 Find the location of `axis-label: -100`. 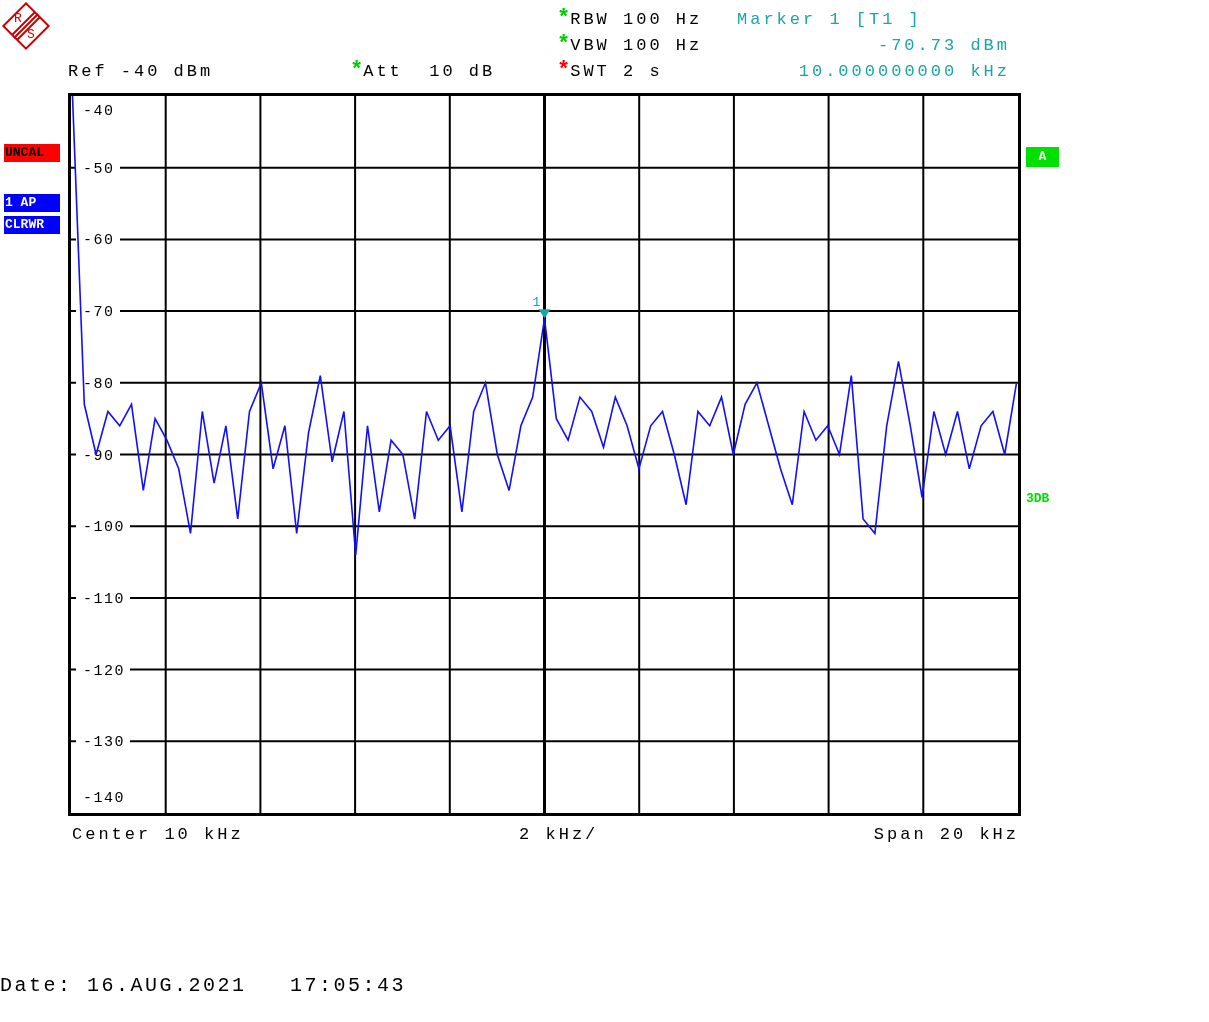

axis-label: -100 is located at coordinates (104, 528).